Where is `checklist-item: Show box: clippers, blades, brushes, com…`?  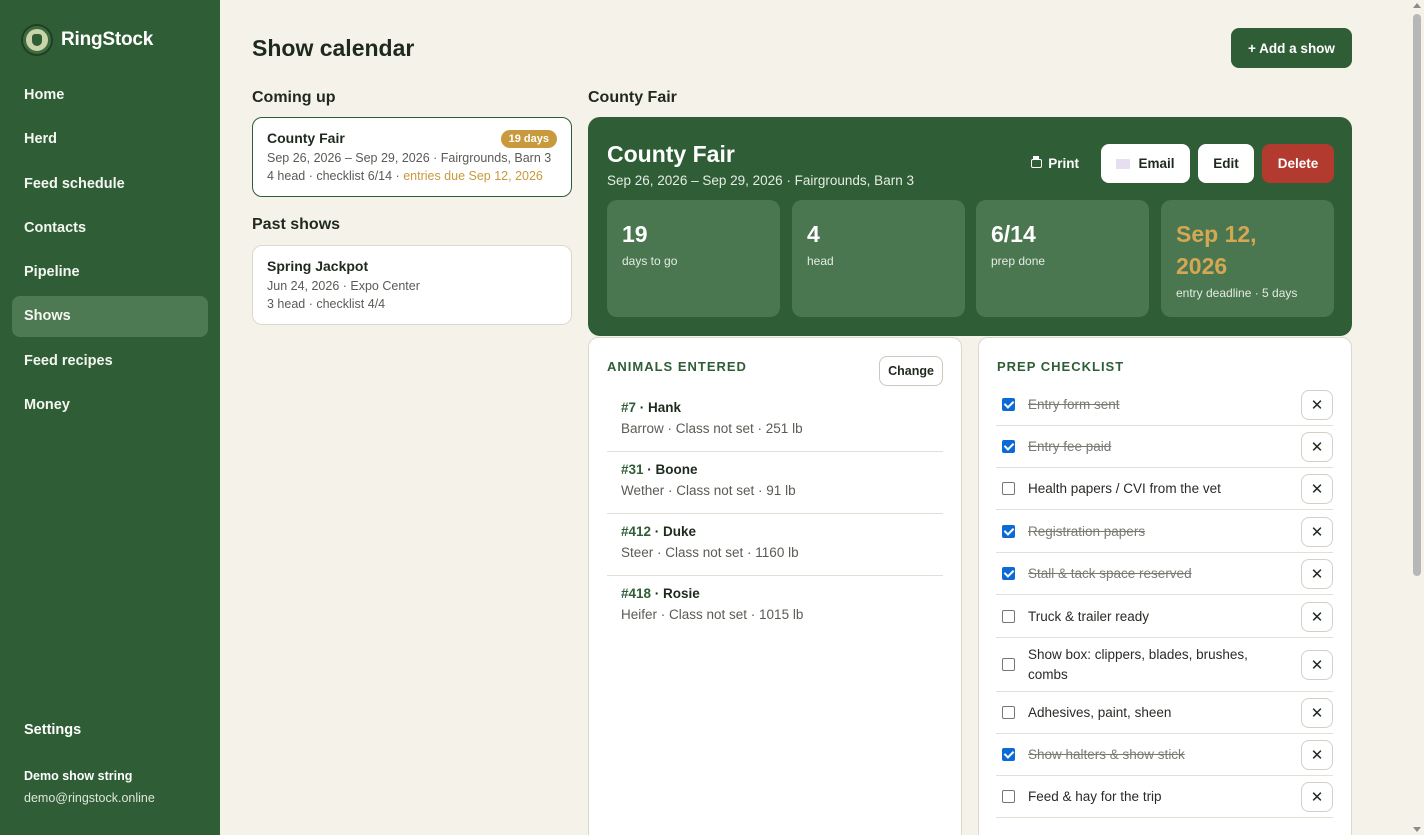
checklist-item: Show box: clippers, blades, brushes, com… is located at coordinates (1164, 665).